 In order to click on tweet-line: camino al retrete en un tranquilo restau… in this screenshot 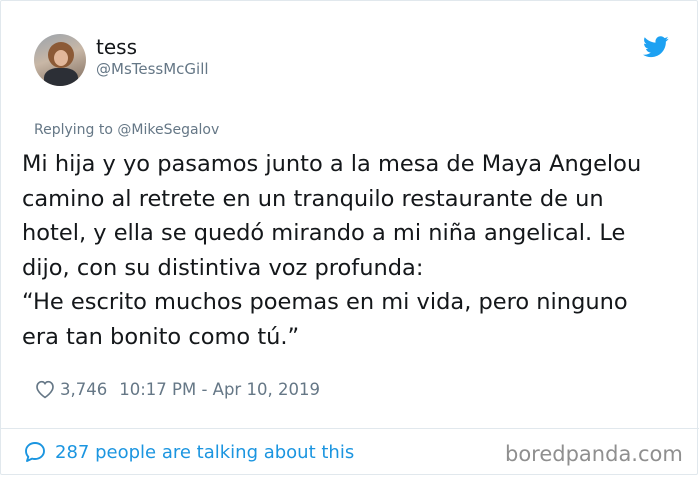, I will do `click(313, 198)`.